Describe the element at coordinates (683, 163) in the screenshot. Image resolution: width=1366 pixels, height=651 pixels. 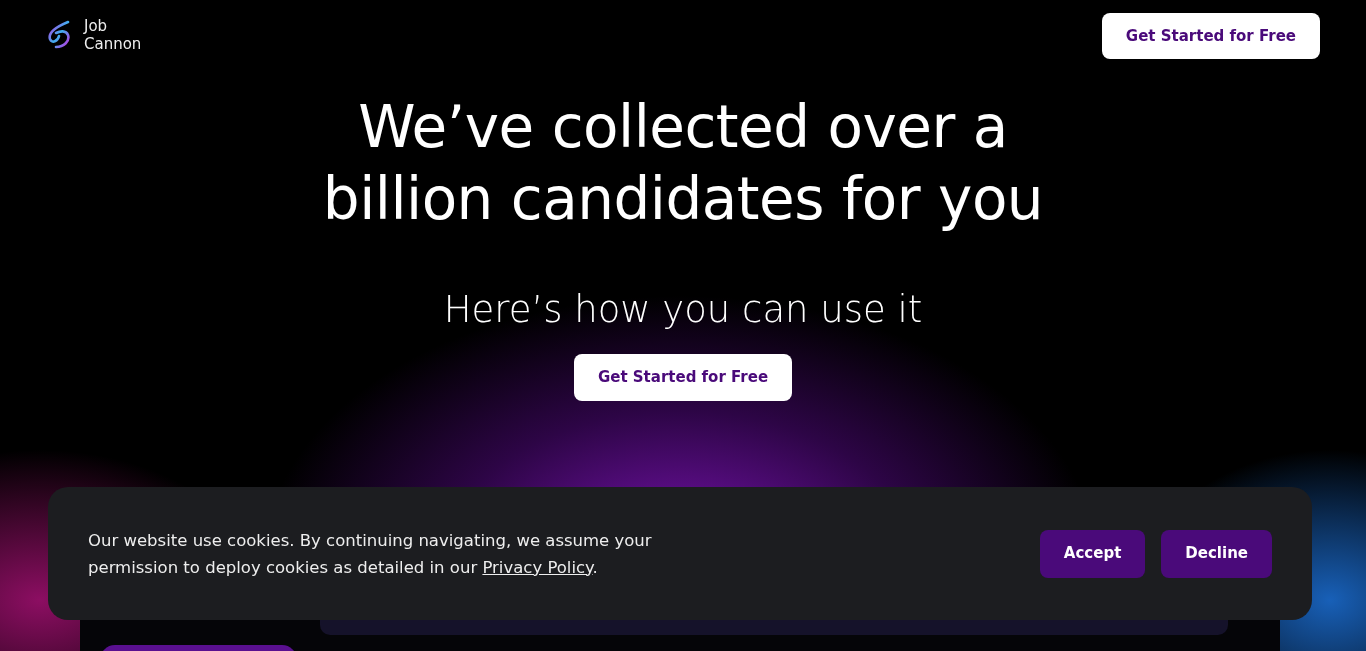
I see `hero-title: We’ve collected over a billion candidates for you` at that location.